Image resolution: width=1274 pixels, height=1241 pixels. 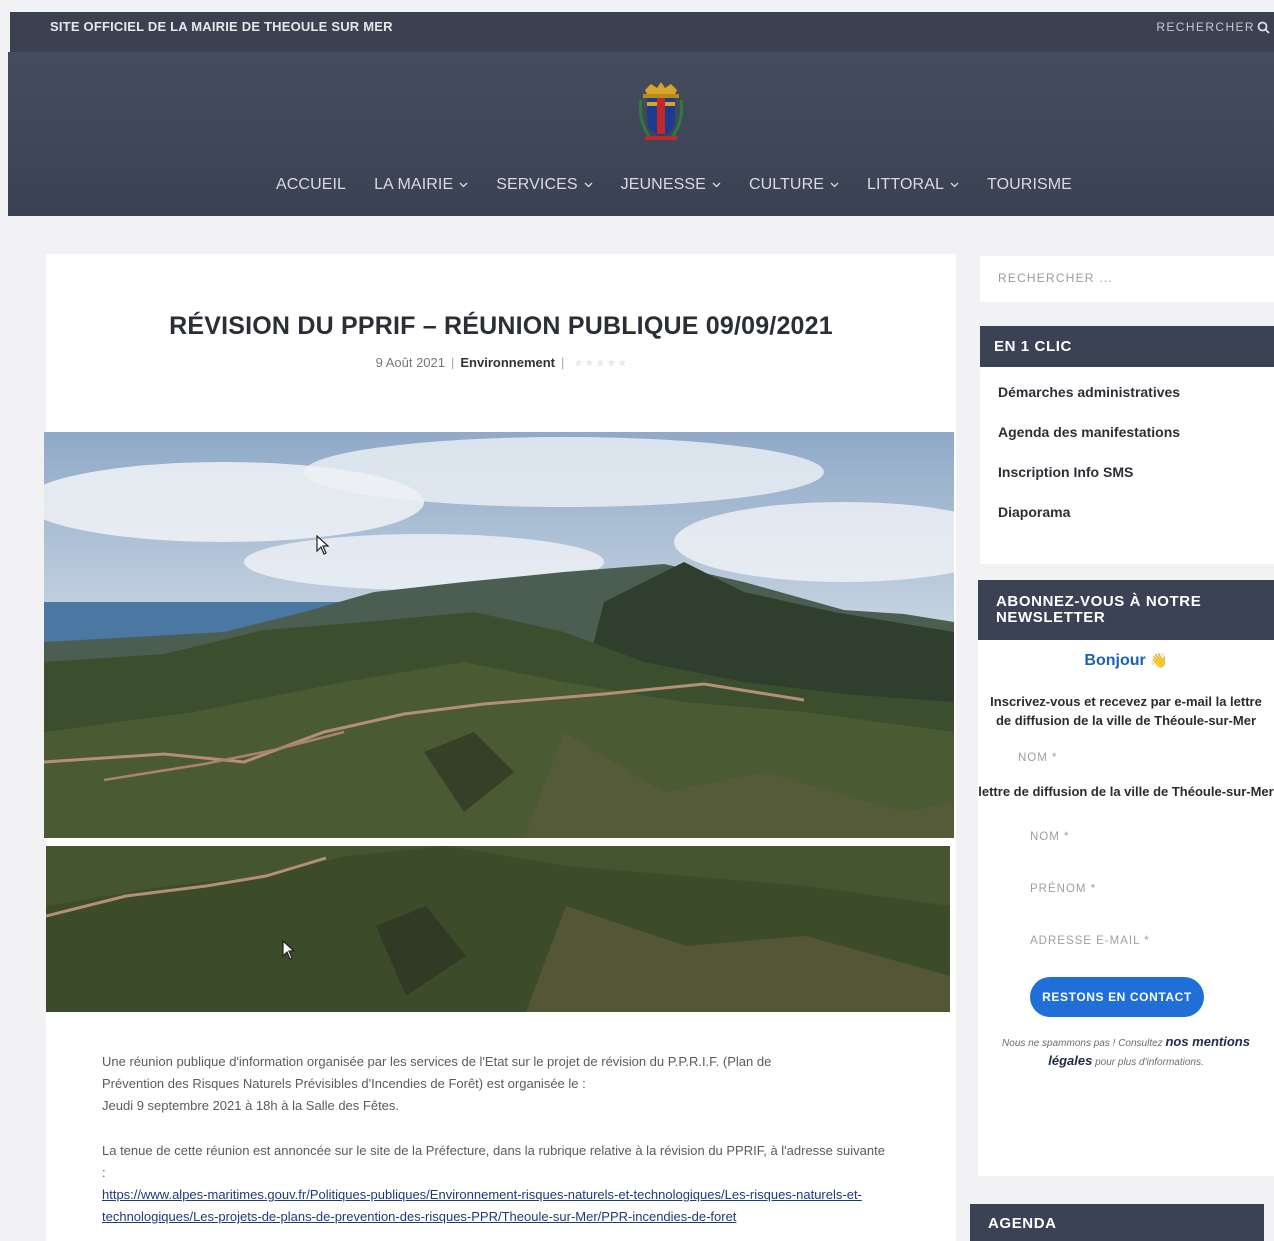 What do you see at coordinates (1115, 890) in the screenshot?
I see `firstname-field: PRÉNOM *` at bounding box center [1115, 890].